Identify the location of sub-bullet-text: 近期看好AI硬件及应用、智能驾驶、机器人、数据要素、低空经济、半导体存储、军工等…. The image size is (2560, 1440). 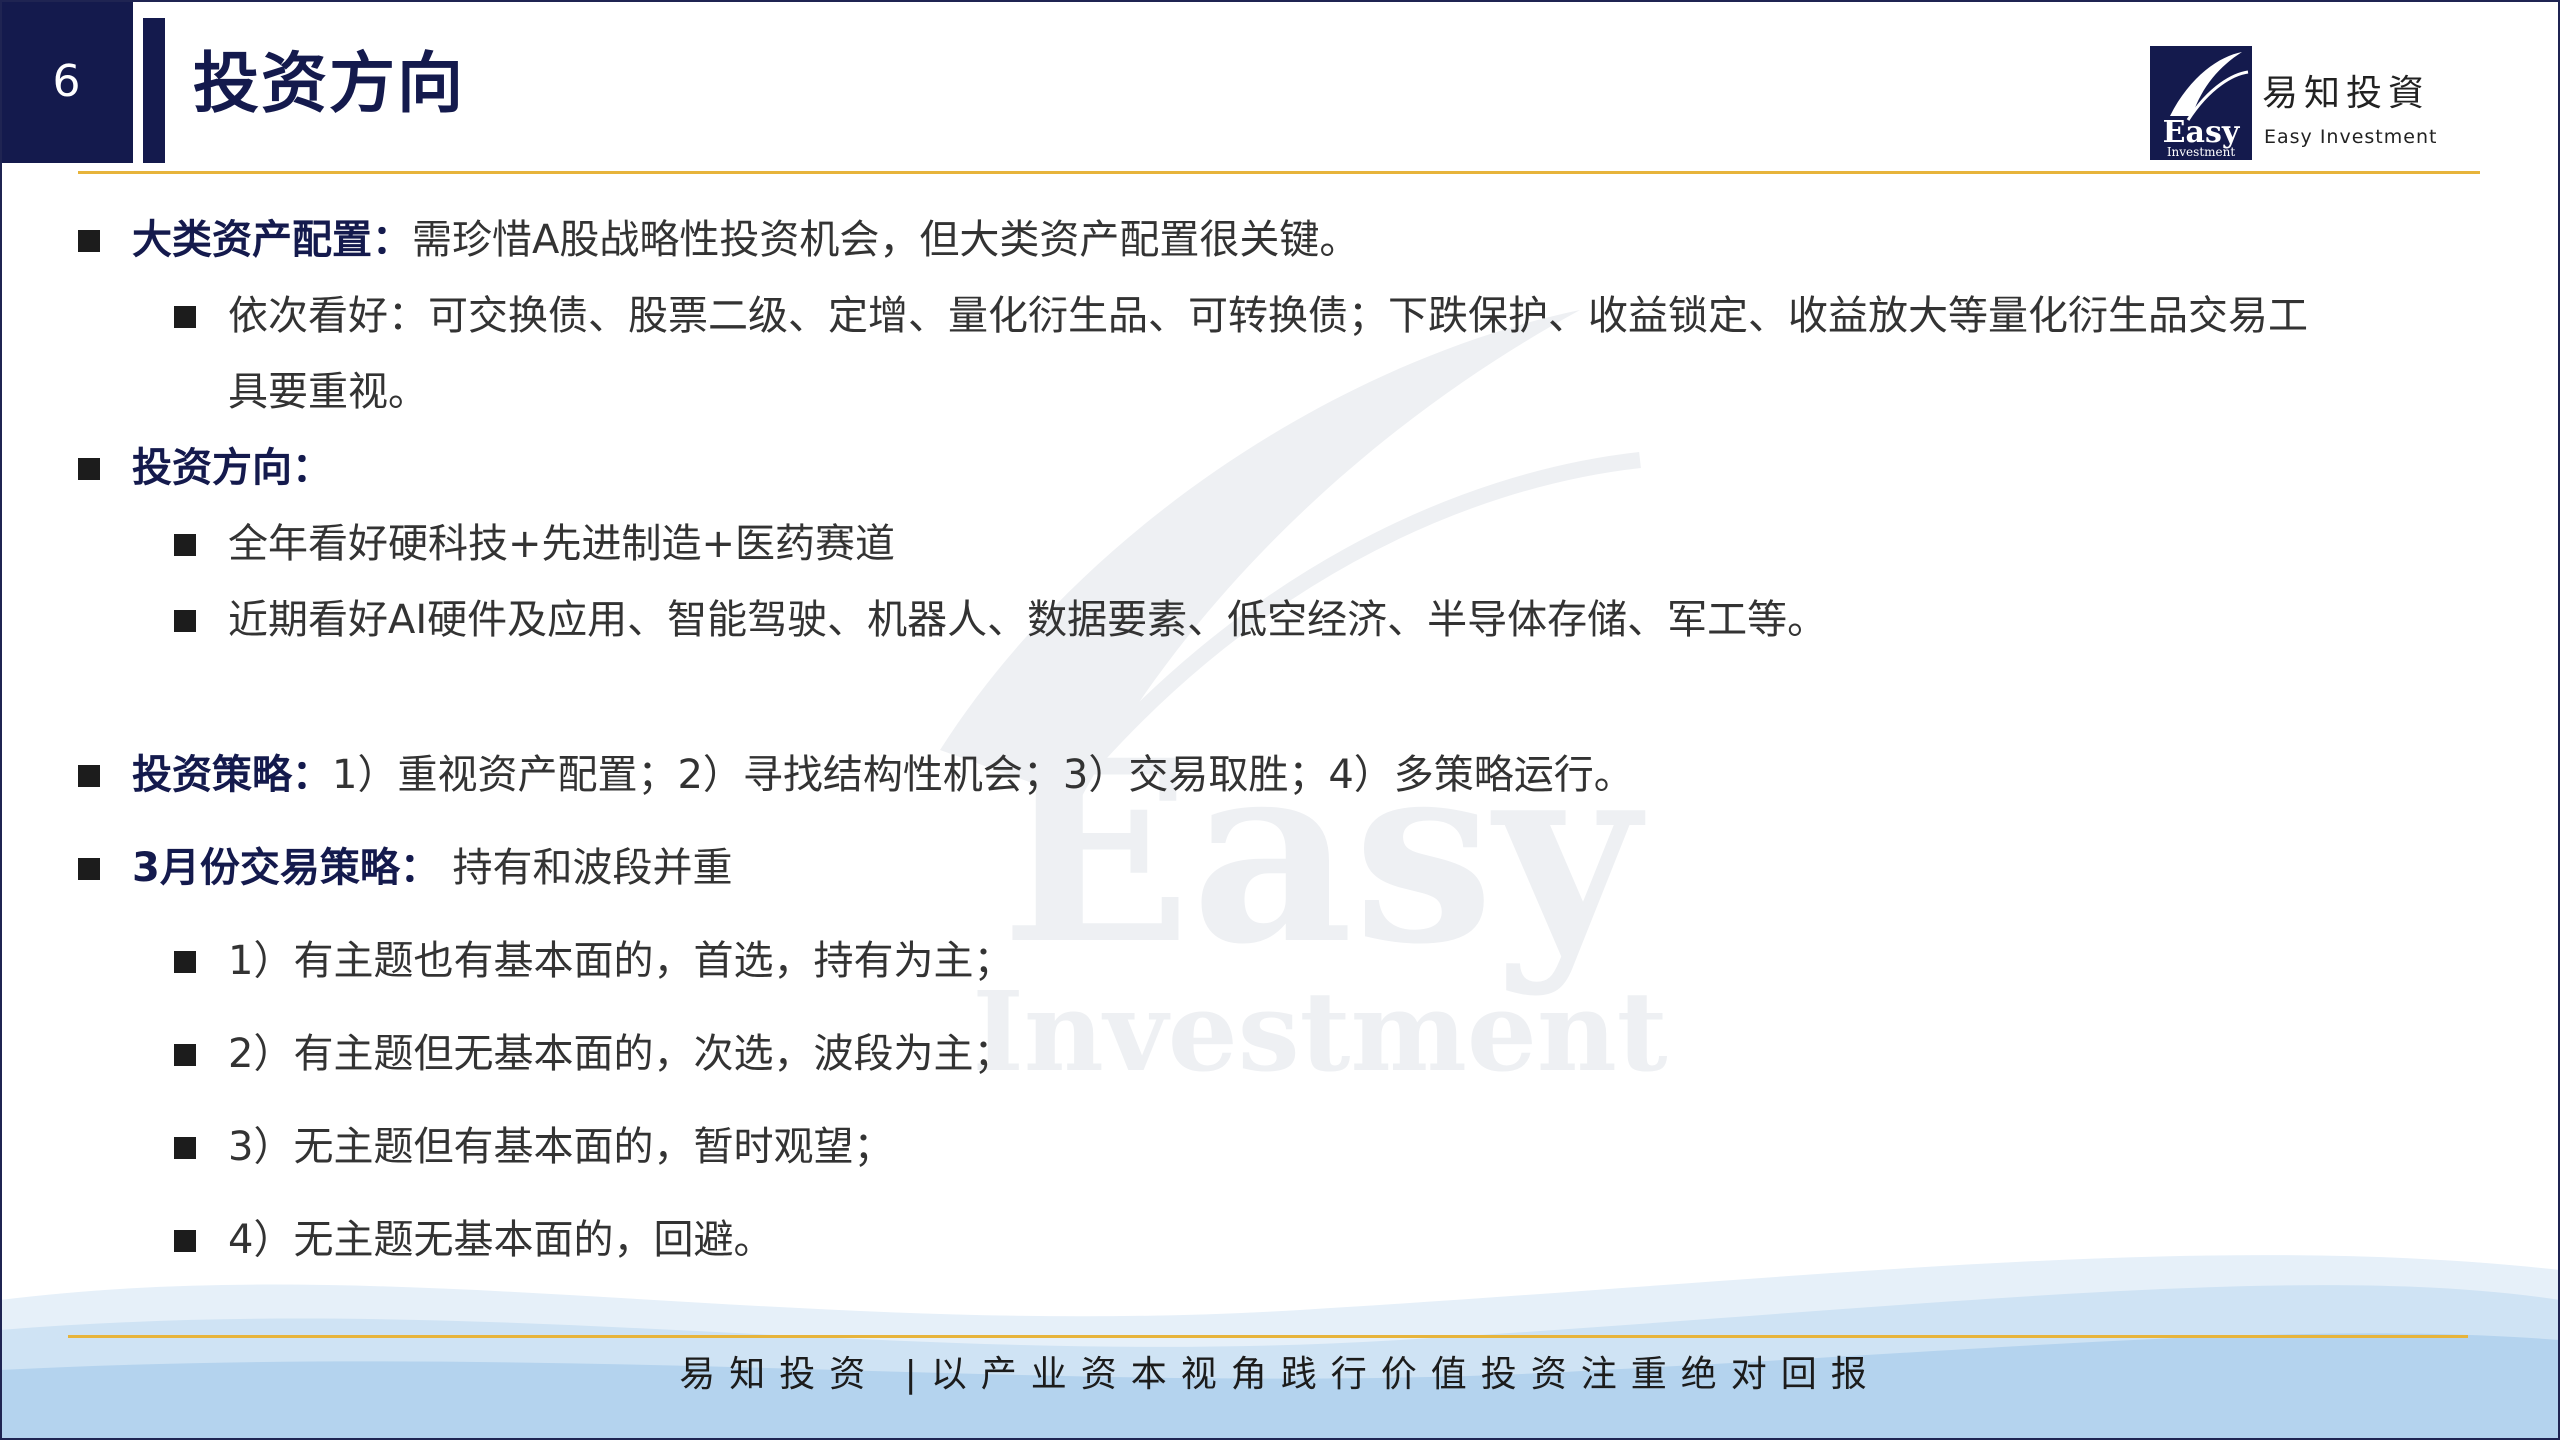
(1028, 620).